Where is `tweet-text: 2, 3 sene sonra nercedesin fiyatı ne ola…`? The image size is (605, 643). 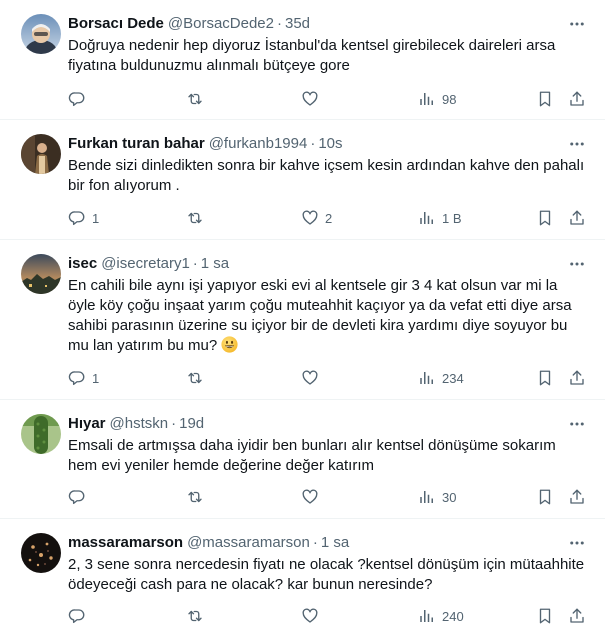 tweet-text: 2, 3 sene sonra nercedesin fiyatı ne ola… is located at coordinates (326, 574).